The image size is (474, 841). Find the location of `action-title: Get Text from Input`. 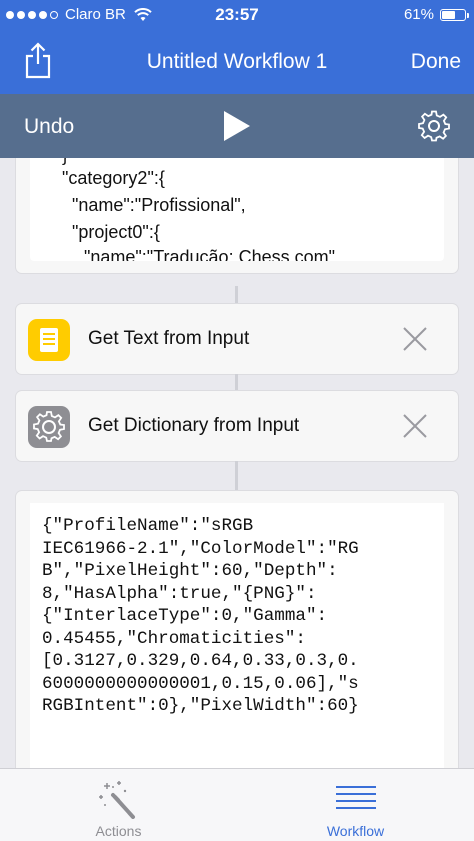

action-title: Get Text from Input is located at coordinates (169, 338).